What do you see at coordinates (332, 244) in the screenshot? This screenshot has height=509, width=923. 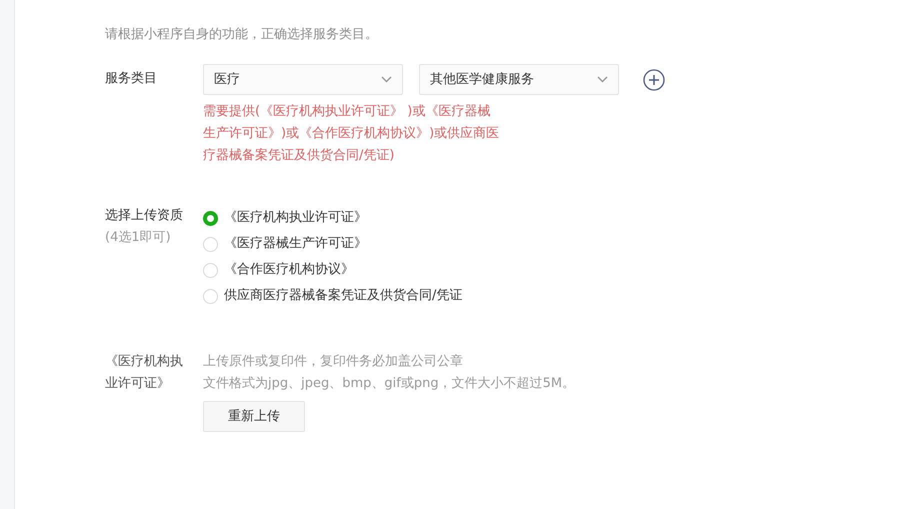 I see `radio-option: 《医疗器械生产许可证》` at bounding box center [332, 244].